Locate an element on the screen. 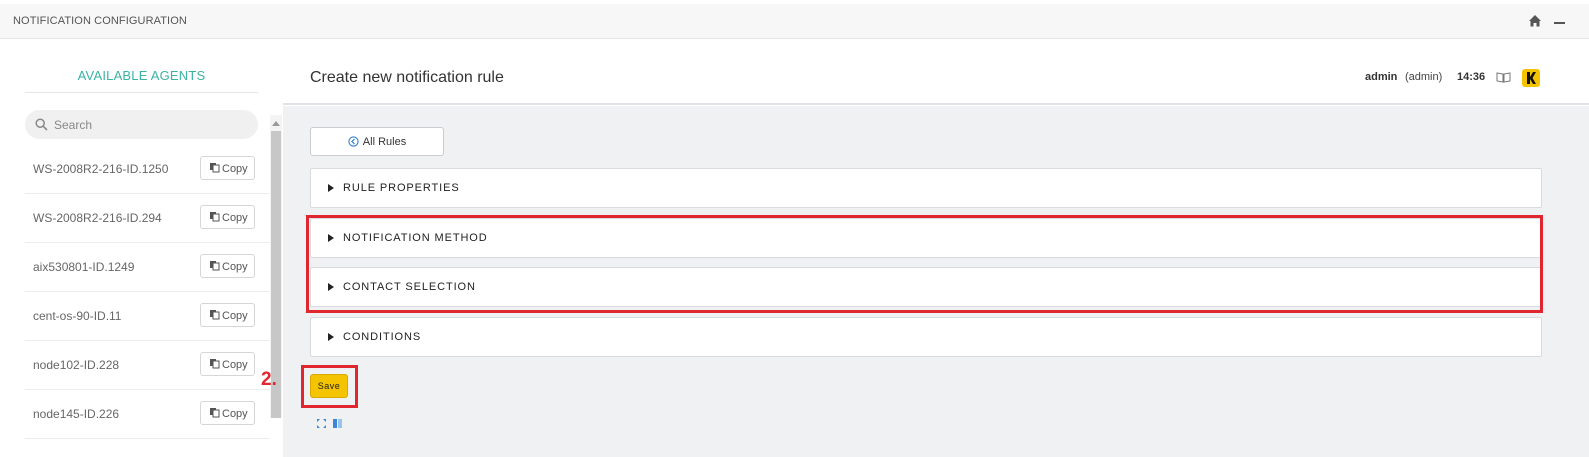 The height and width of the screenshot is (457, 1589). scroll-up-arrow-icon is located at coordinates (276, 123).